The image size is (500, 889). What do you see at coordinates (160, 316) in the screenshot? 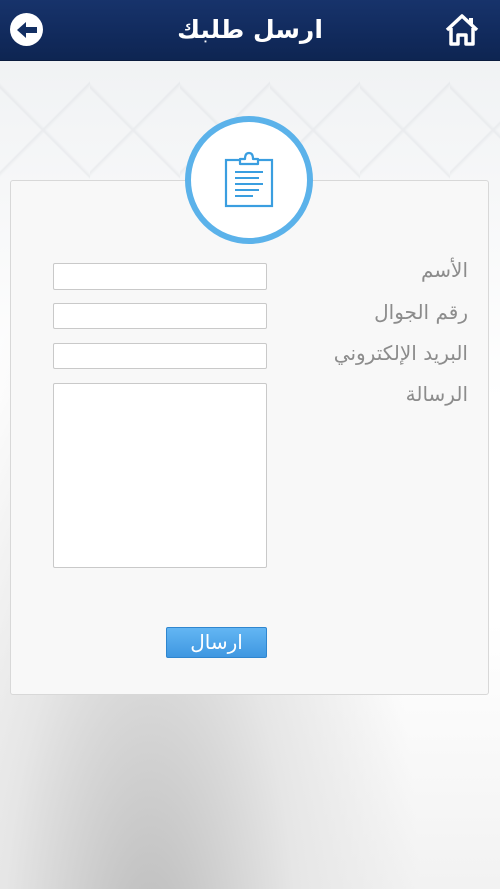
I see `mobile-input` at bounding box center [160, 316].